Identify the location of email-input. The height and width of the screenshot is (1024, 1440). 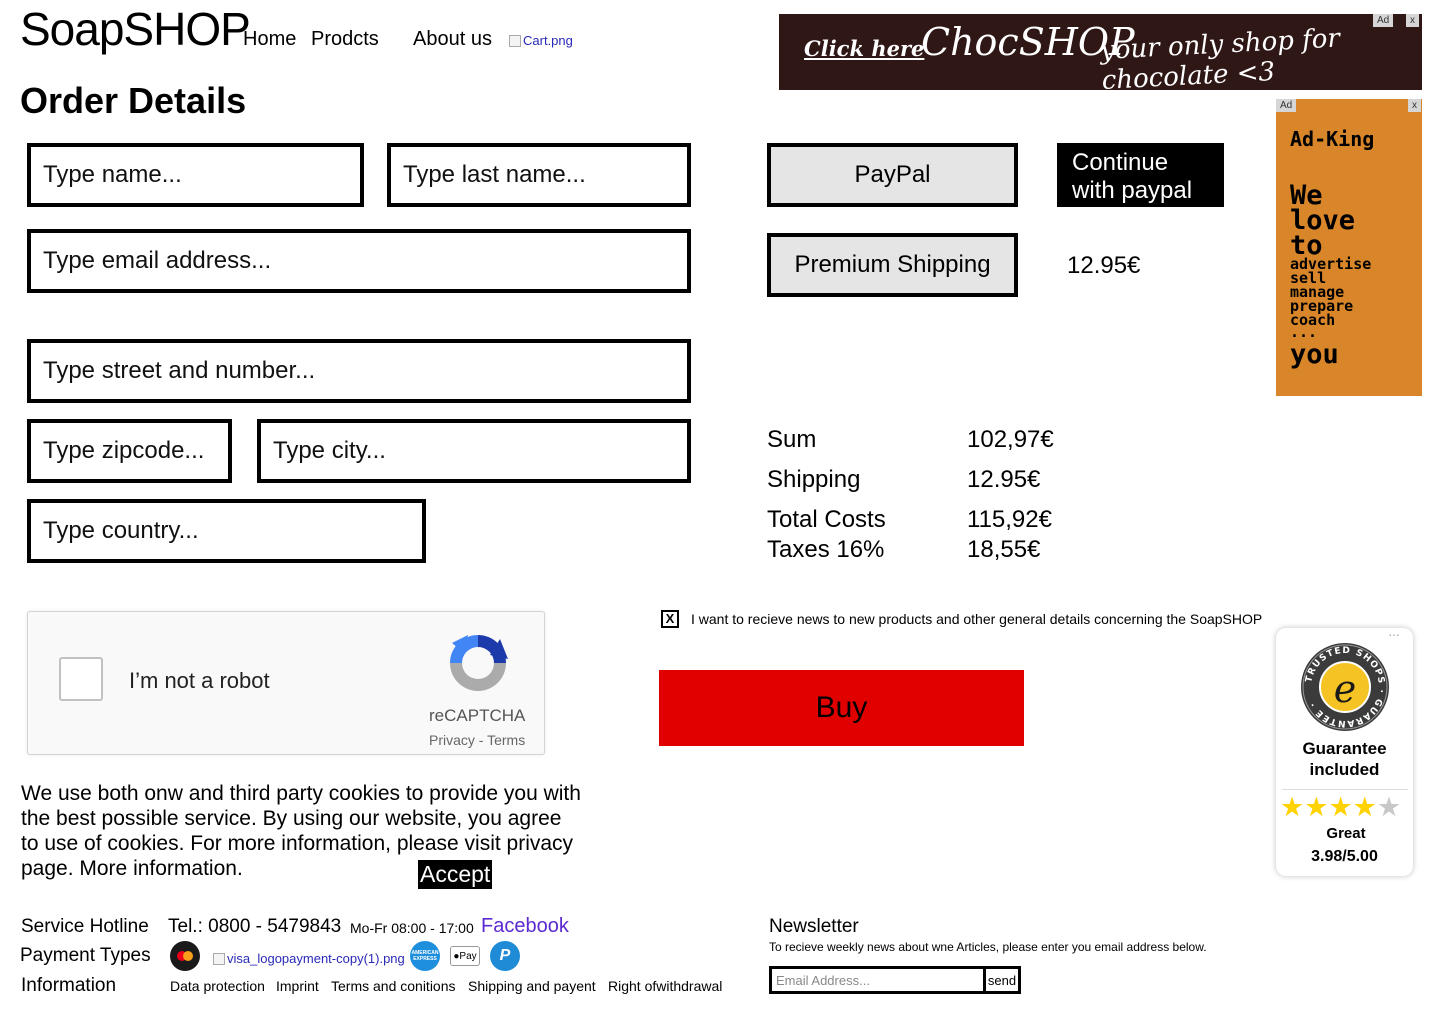
(359, 261).